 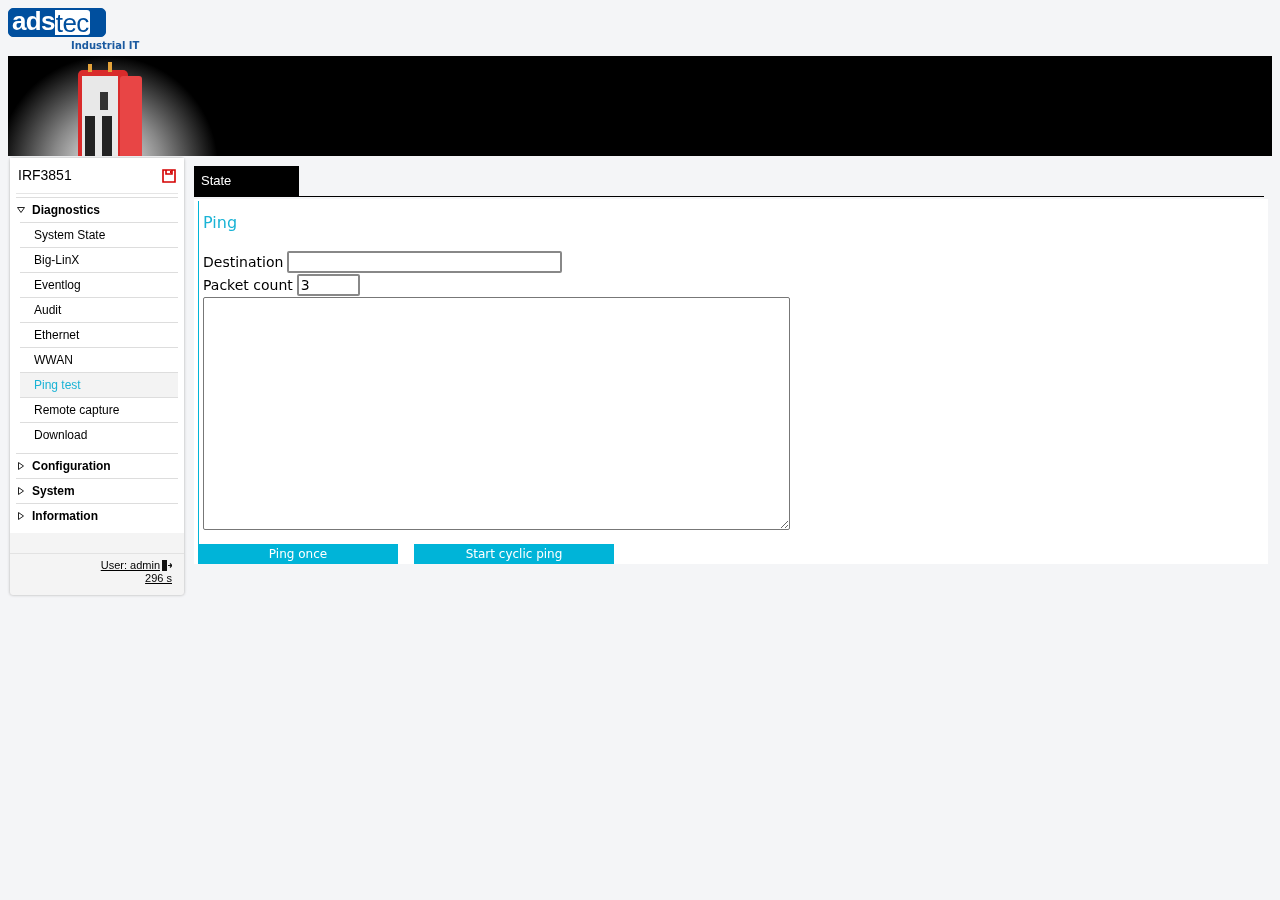 What do you see at coordinates (105, 46) in the screenshot?
I see `logo-tagline: Industrial IT` at bounding box center [105, 46].